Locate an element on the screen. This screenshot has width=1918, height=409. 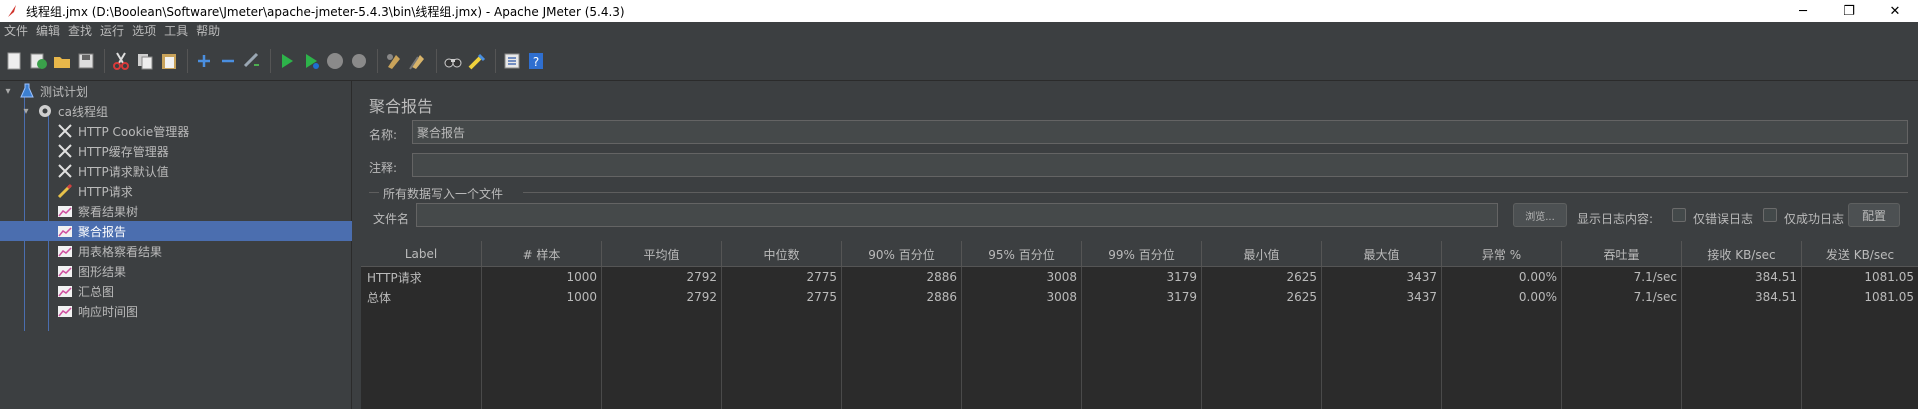
tree-node-cache-manager: HTTP缓存管理器 is located at coordinates (112, 151).